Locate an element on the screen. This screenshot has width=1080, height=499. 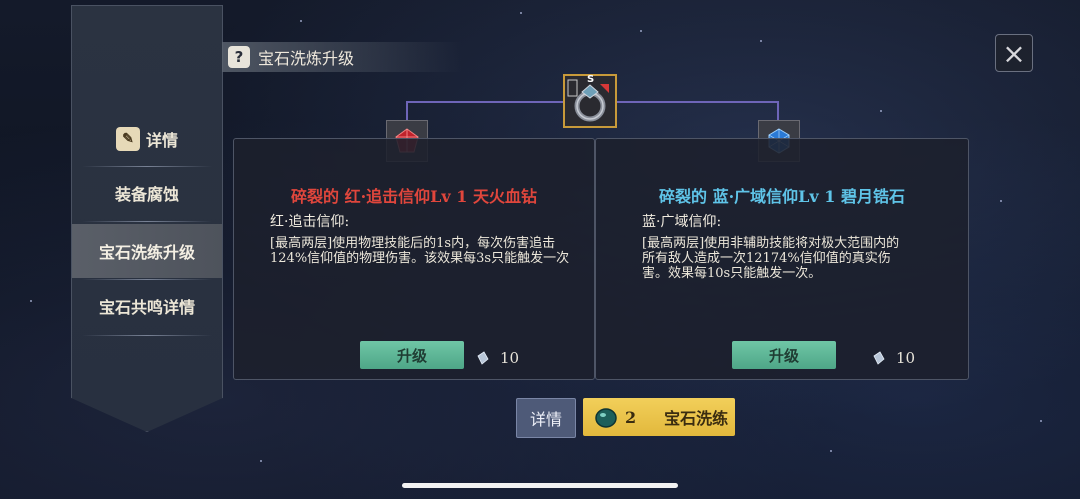
sidebar: ✎ 详情 装备腐蚀 宝石洗练升级 宝石共鸣详情 is located at coordinates (147, 218).